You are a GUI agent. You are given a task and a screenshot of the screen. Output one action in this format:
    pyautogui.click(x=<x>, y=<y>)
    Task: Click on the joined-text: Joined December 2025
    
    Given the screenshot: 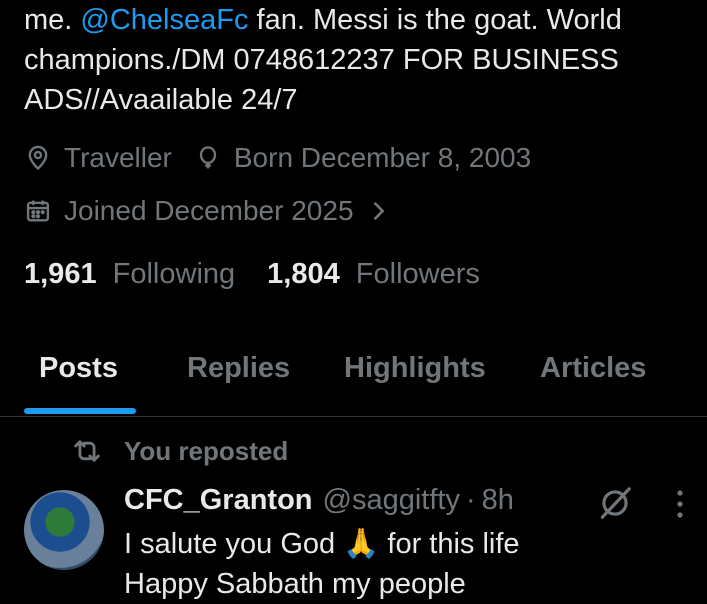 What is the action you would take?
    pyautogui.click(x=209, y=210)
    